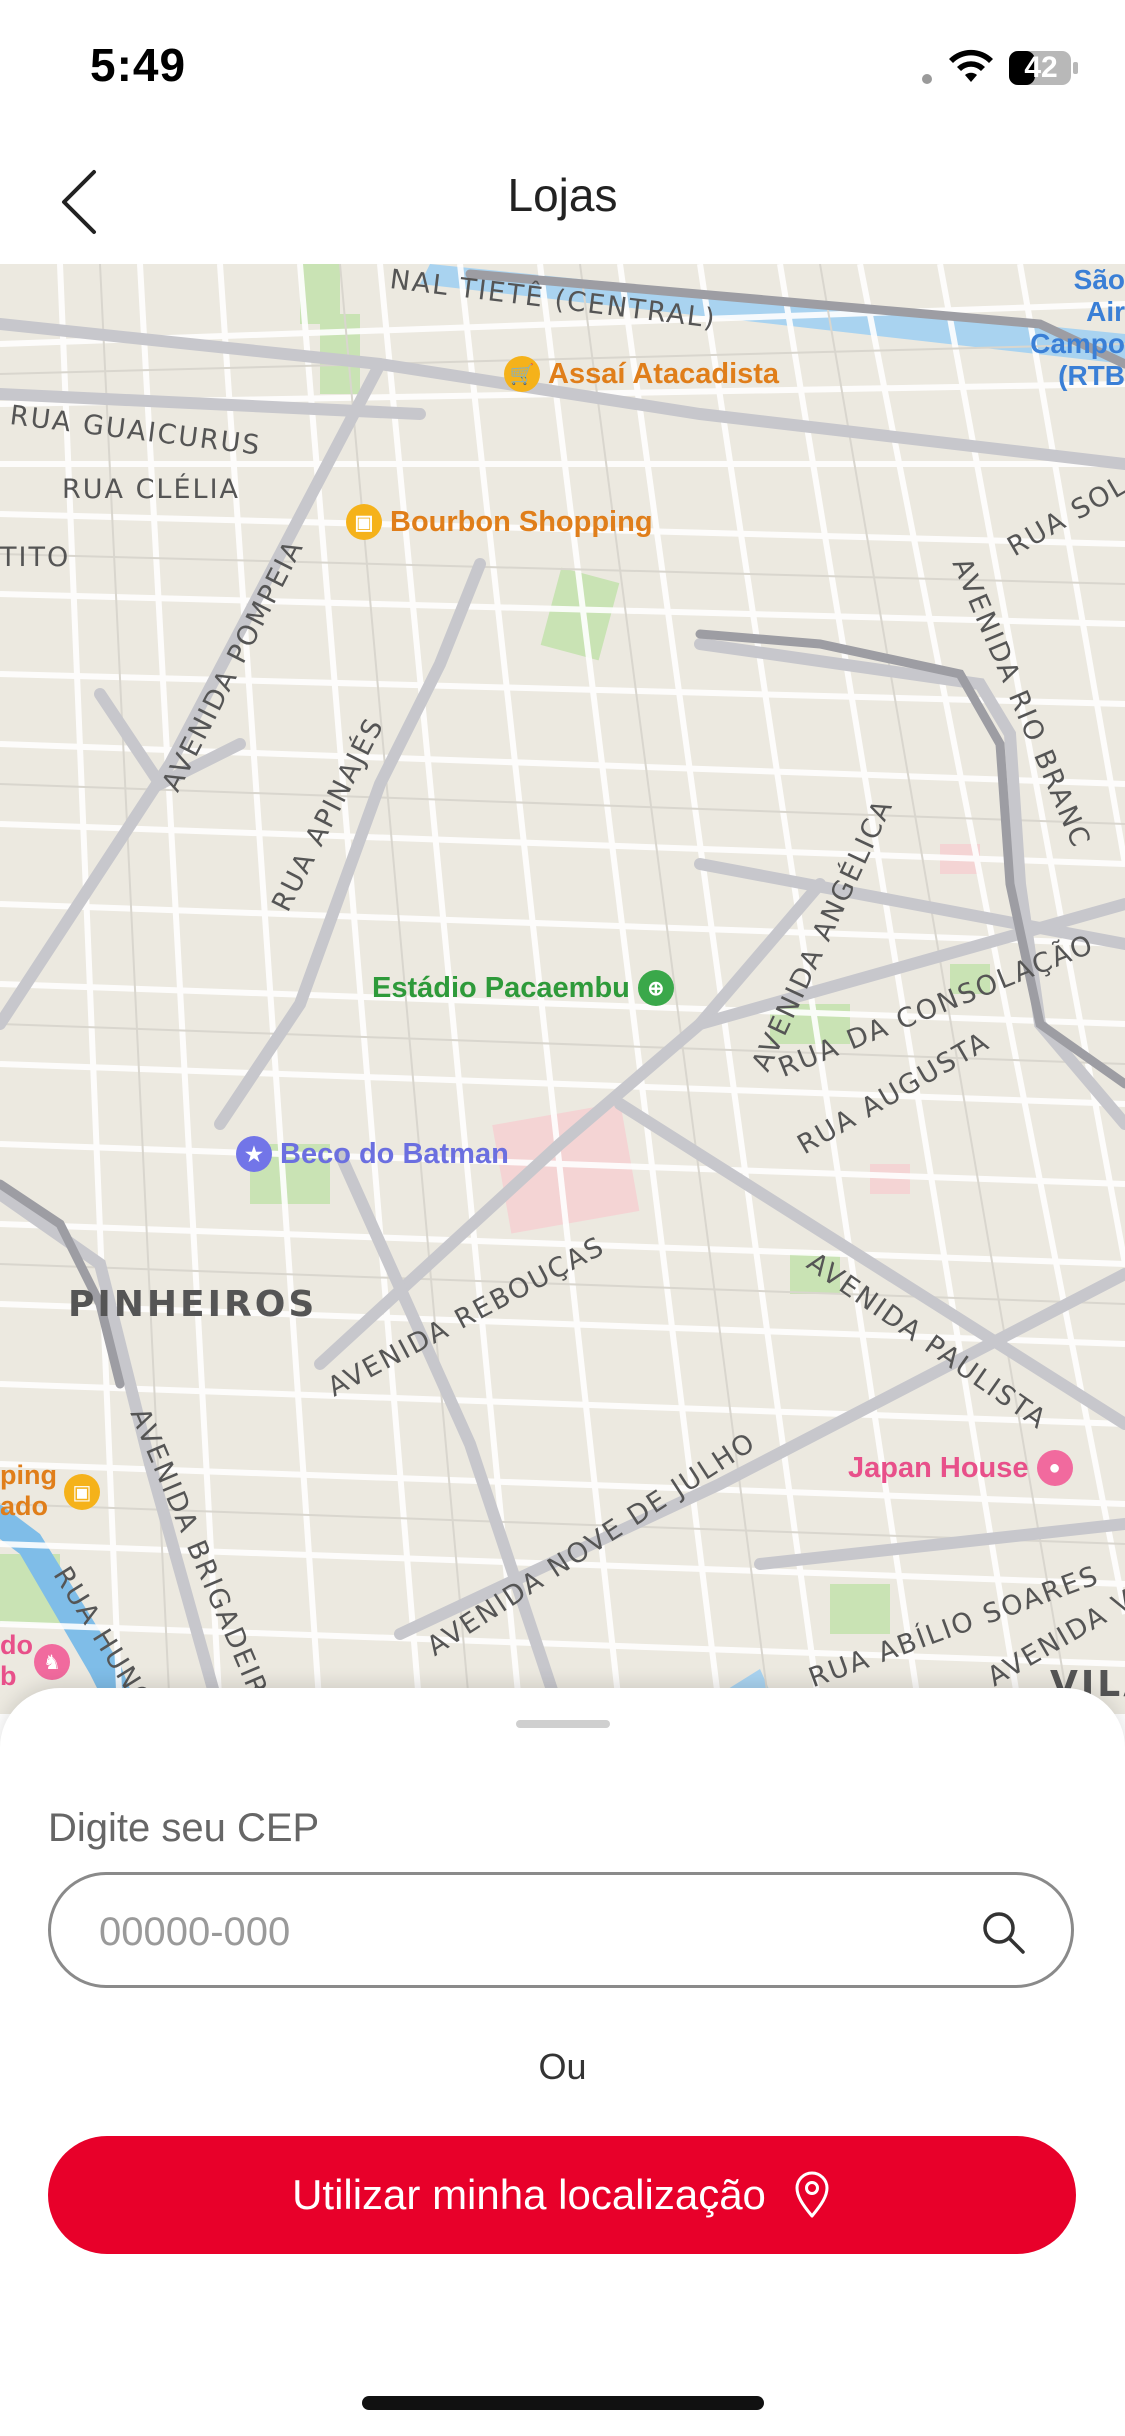 The width and height of the screenshot is (1125, 2436). What do you see at coordinates (1041, 67) in the screenshot?
I see `battery-level: 42` at bounding box center [1041, 67].